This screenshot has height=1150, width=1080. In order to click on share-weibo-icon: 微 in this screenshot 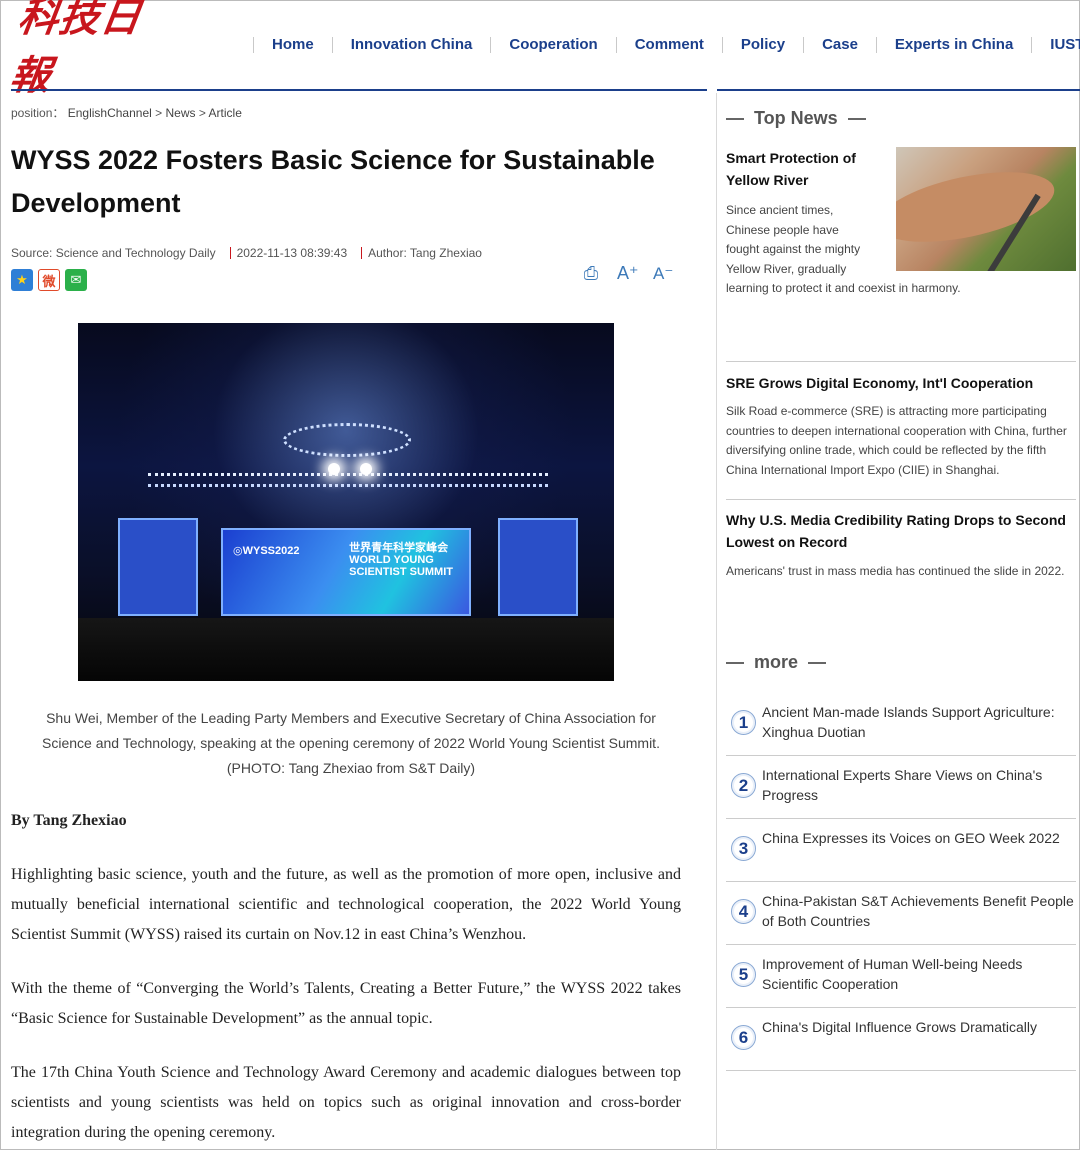, I will do `click(49, 280)`.